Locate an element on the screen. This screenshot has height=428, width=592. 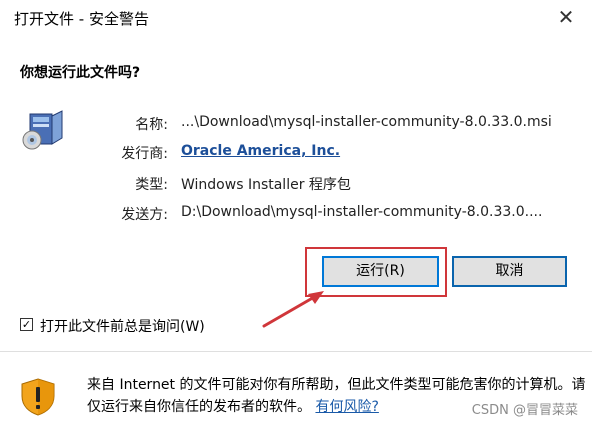
close-button: ✕ is located at coordinates (566, 18).